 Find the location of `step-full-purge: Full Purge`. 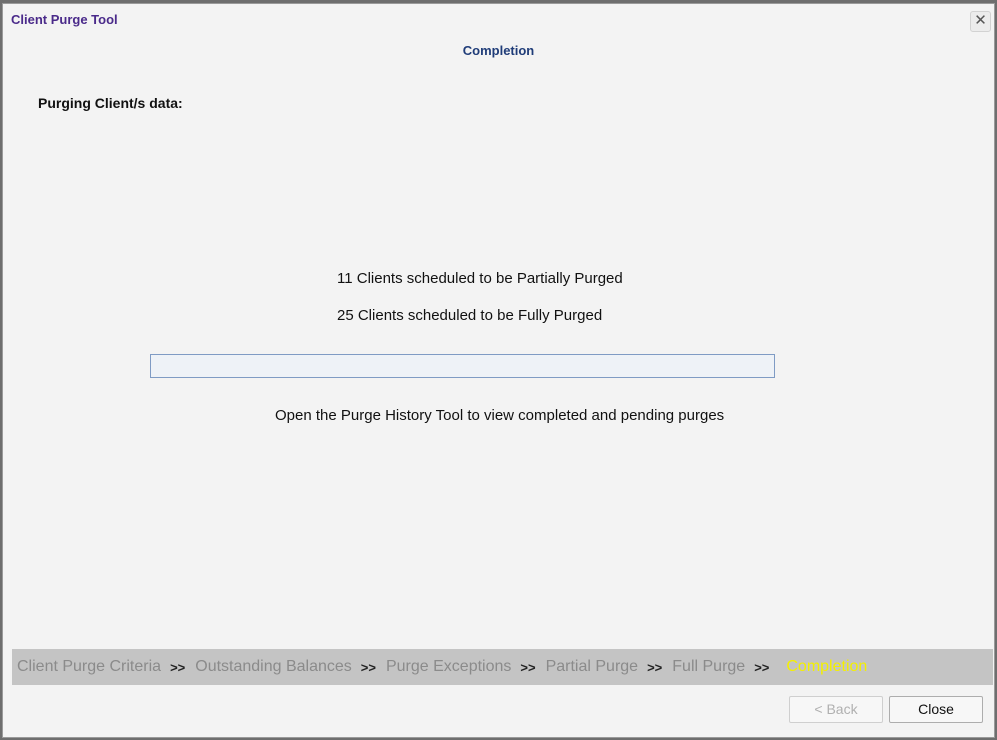

step-full-purge: Full Purge is located at coordinates (709, 666).